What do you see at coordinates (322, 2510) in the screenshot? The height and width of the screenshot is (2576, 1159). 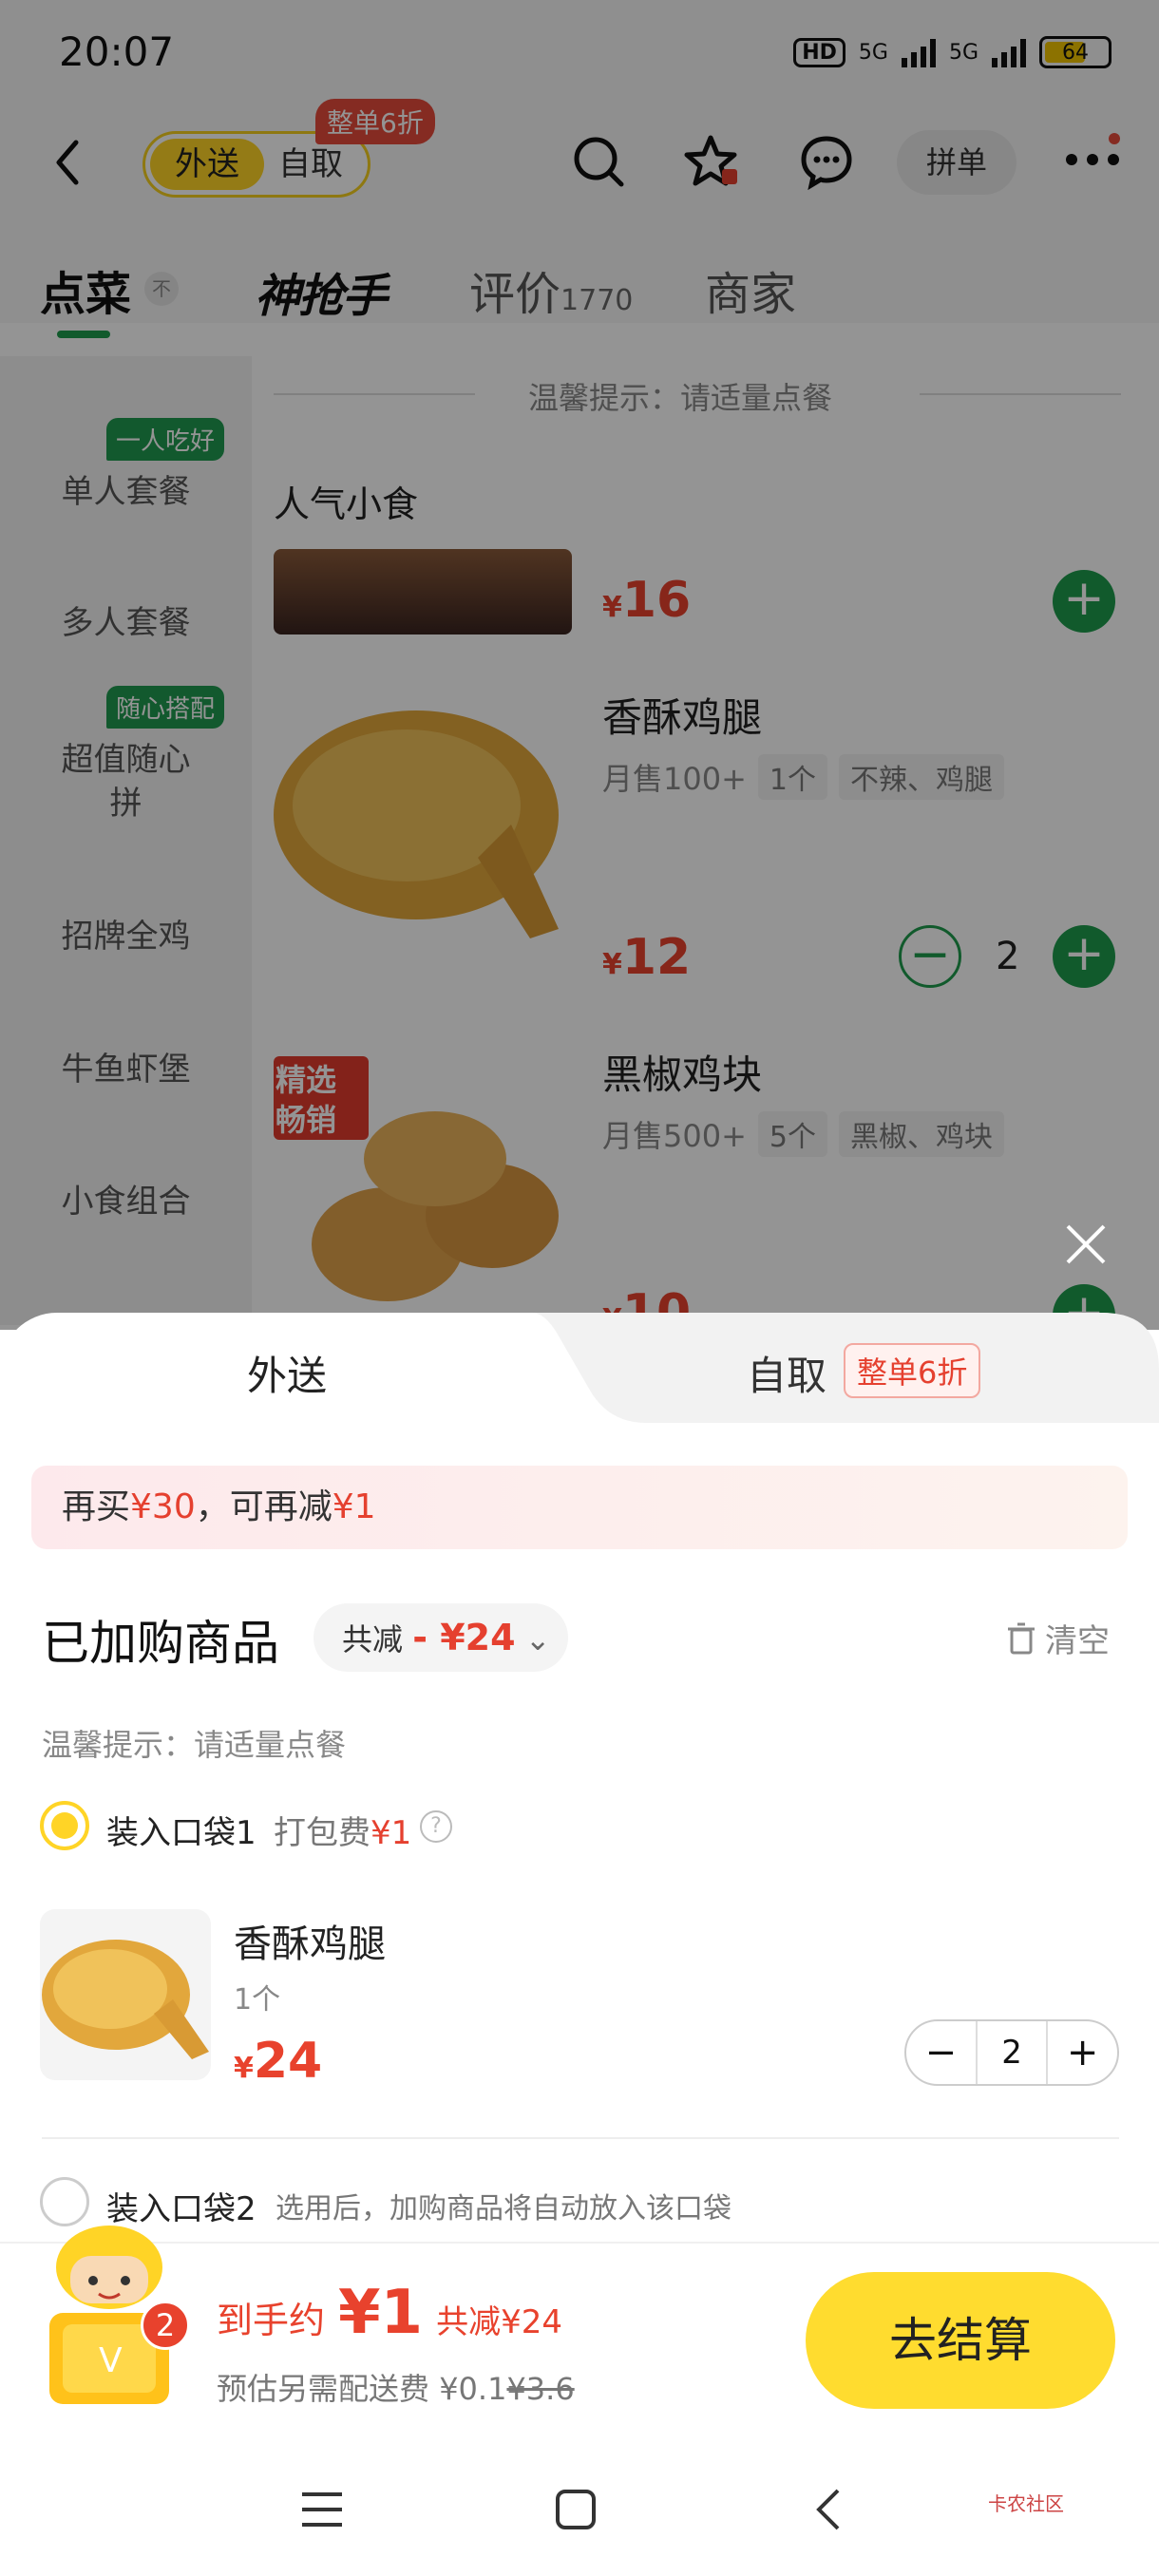 I see `menu-icon` at bounding box center [322, 2510].